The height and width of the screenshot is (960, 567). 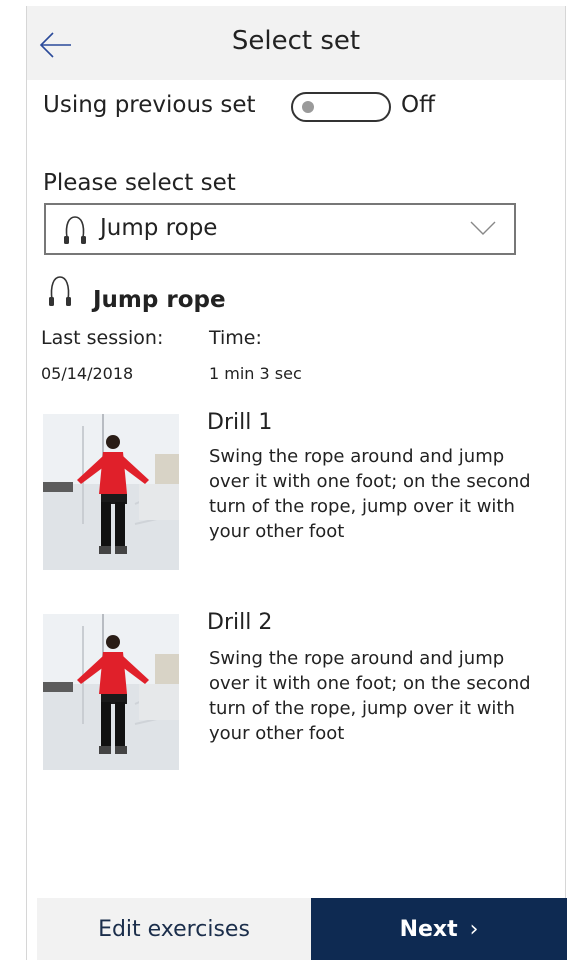 I want to click on edit-exercises-button: Edit exercises, so click(x=174, y=929).